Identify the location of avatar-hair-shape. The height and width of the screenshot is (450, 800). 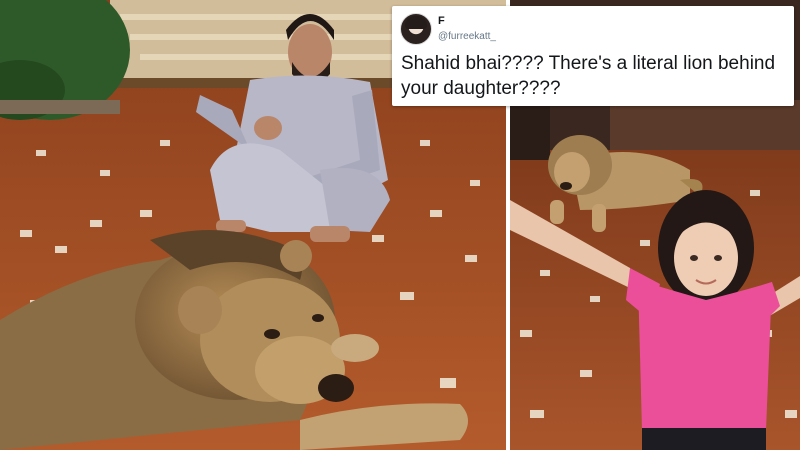
(416, 22).